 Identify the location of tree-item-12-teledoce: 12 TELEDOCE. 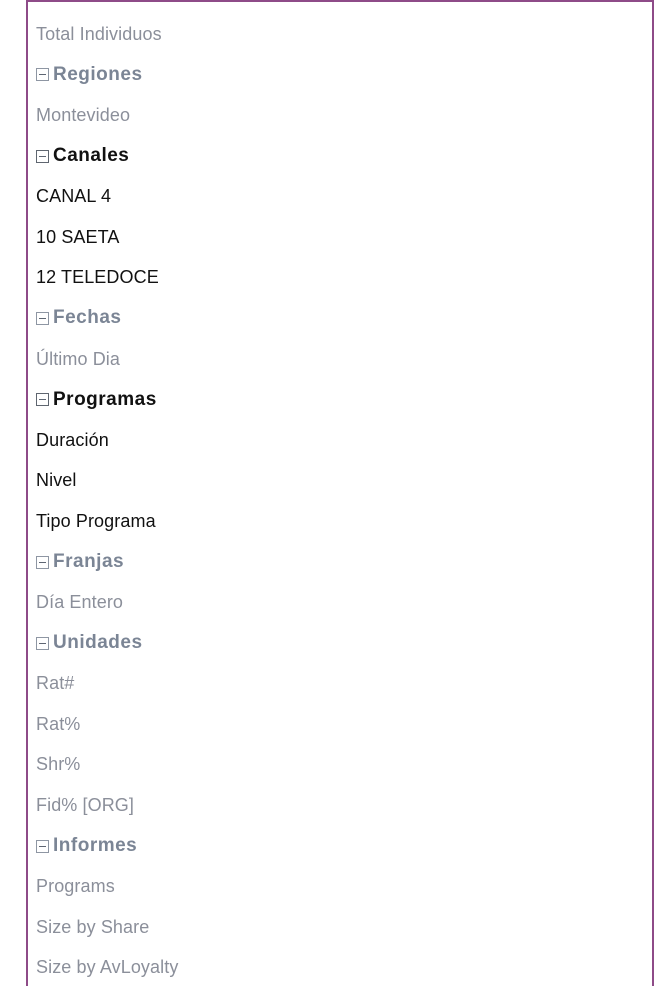
(340, 278).